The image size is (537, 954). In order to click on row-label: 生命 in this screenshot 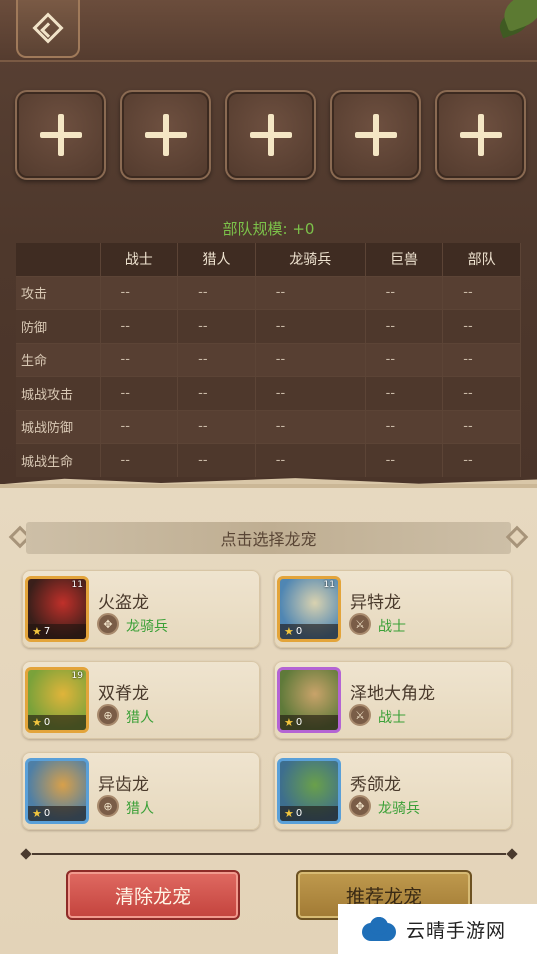, I will do `click(58, 359)`.